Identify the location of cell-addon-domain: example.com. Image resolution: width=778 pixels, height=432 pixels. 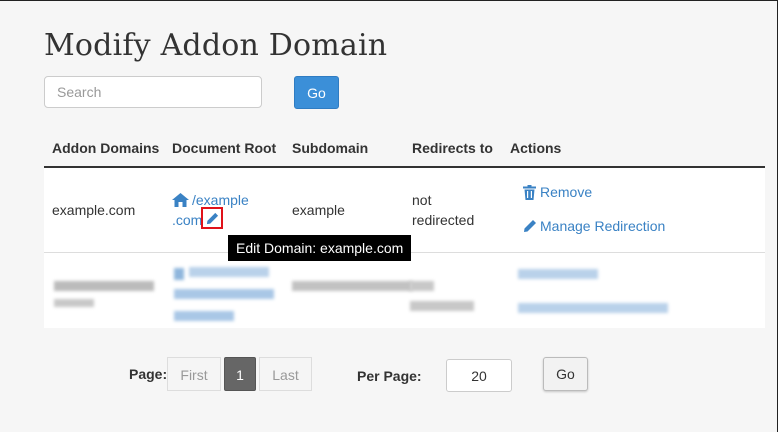
(94, 210).